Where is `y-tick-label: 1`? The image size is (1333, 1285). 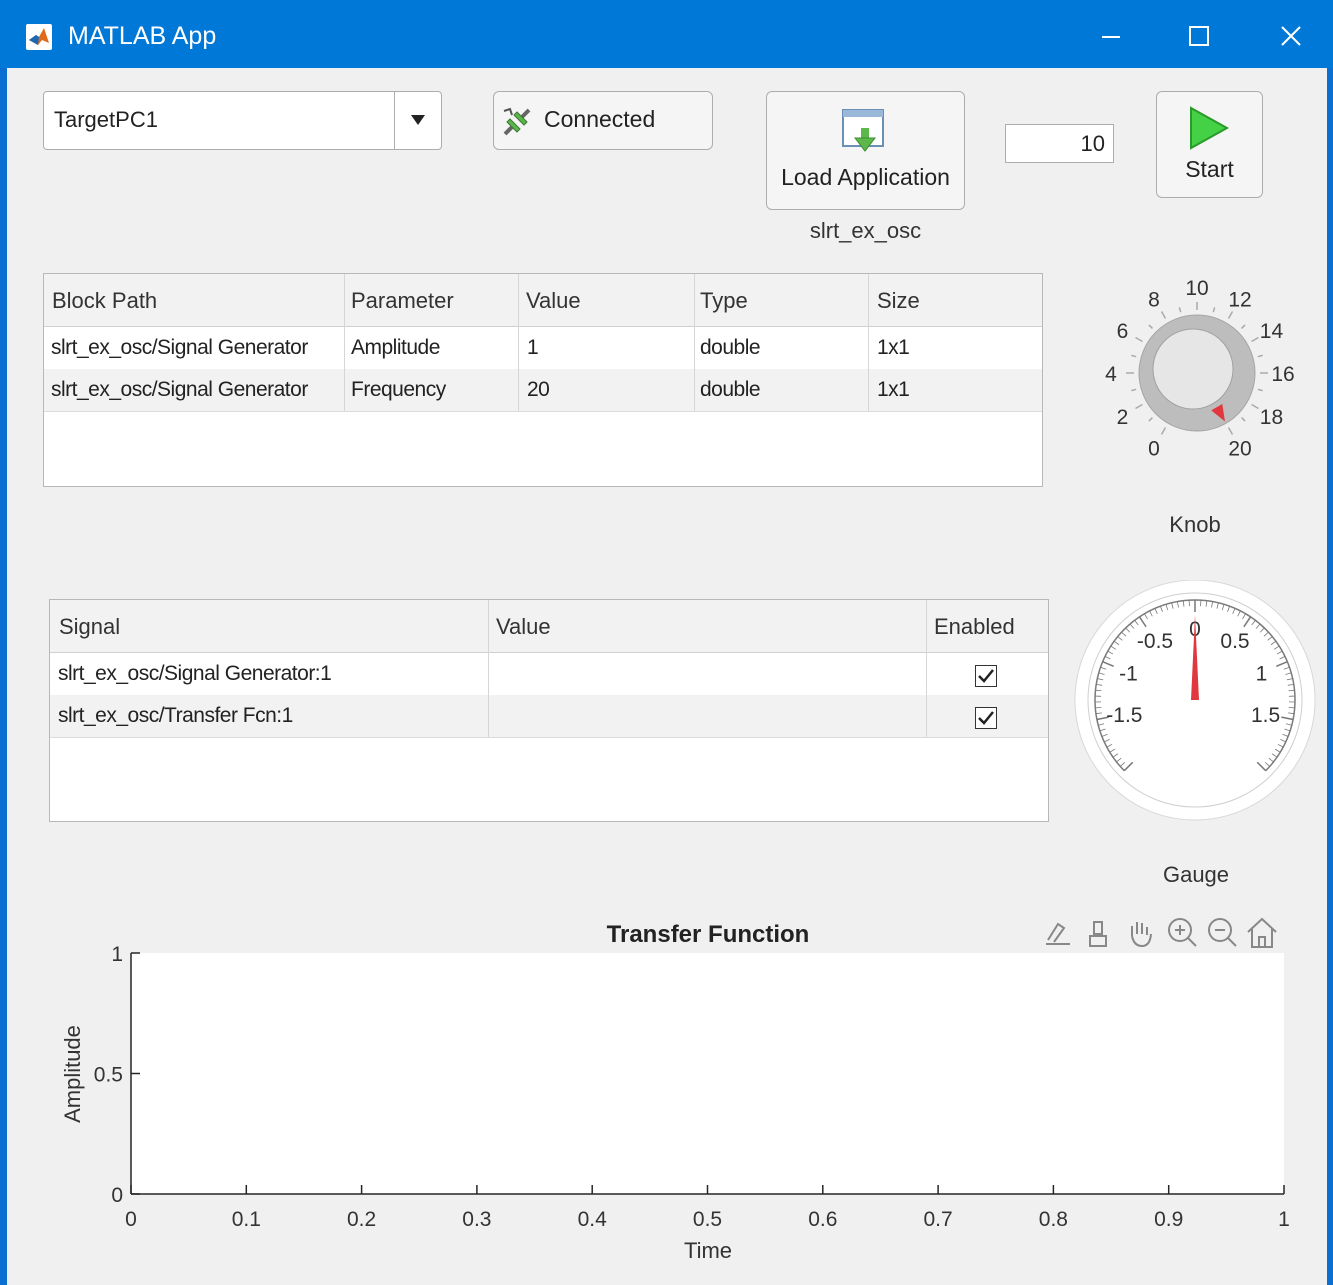
y-tick-label: 1 is located at coordinates (117, 954).